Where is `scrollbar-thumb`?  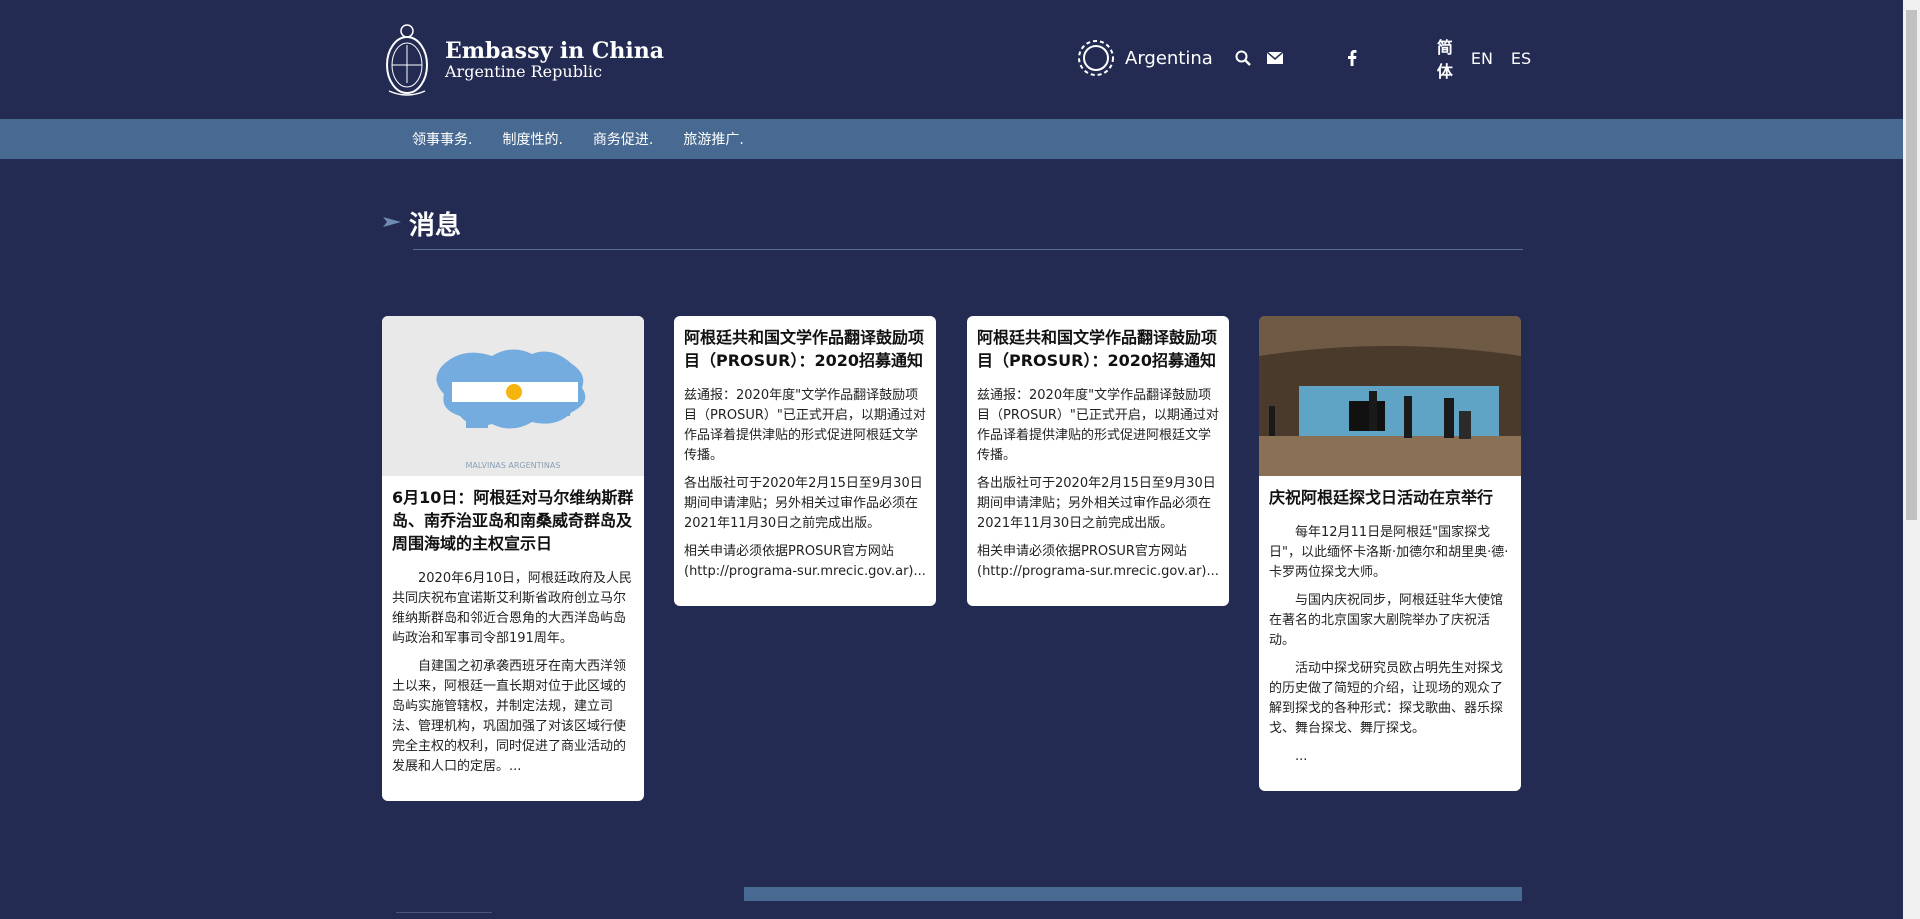 scrollbar-thumb is located at coordinates (1911, 265).